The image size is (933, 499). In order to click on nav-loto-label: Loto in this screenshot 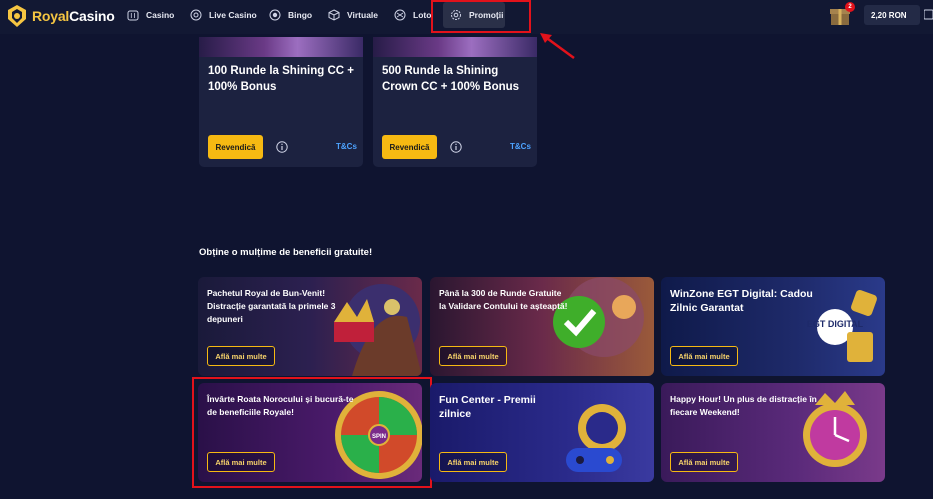, I will do `click(422, 15)`.